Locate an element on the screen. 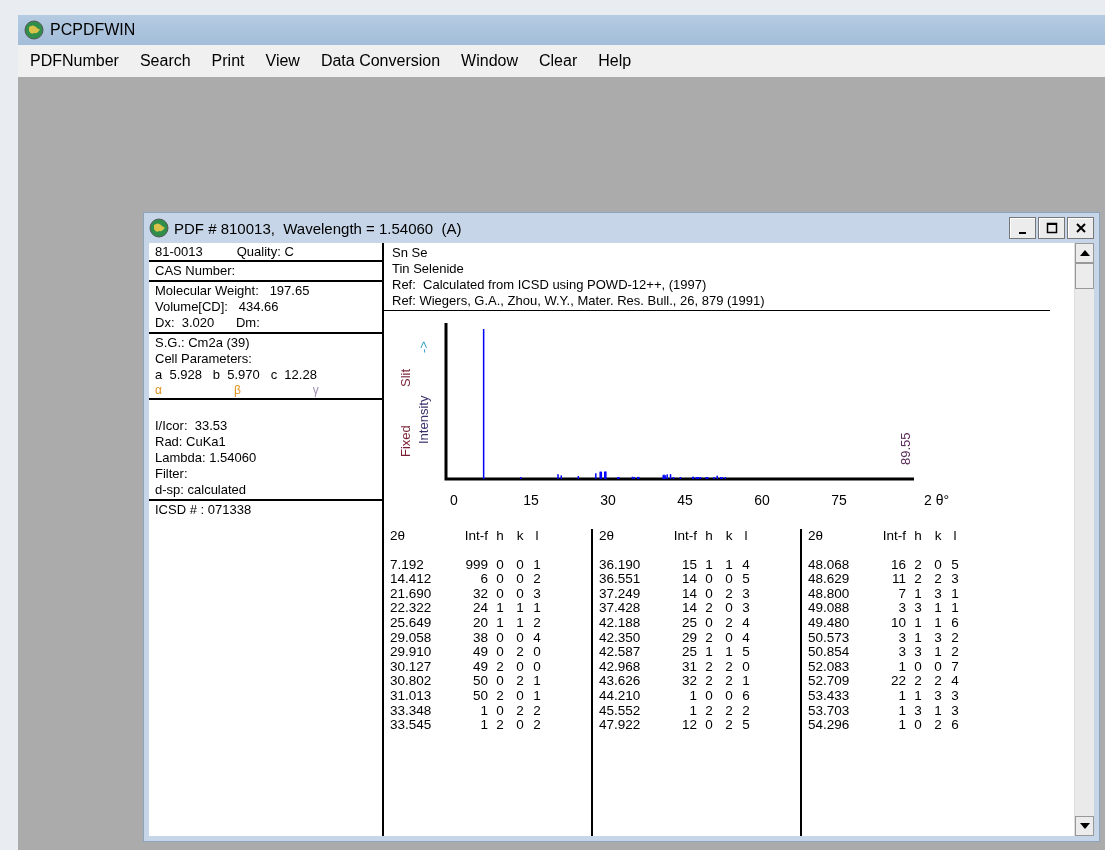 This screenshot has width=1105, height=850. scroll-up-button is located at coordinates (1084, 253).